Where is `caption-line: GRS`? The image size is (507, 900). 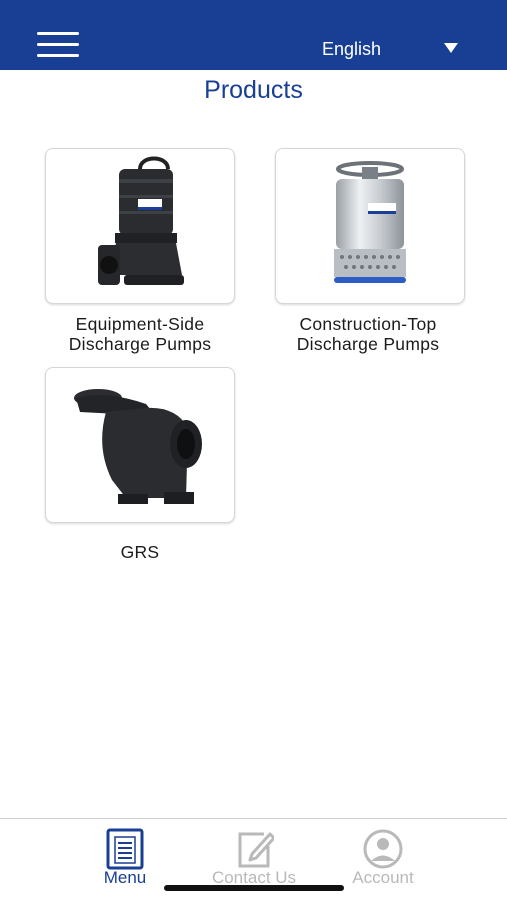 caption-line: GRS is located at coordinates (140, 552).